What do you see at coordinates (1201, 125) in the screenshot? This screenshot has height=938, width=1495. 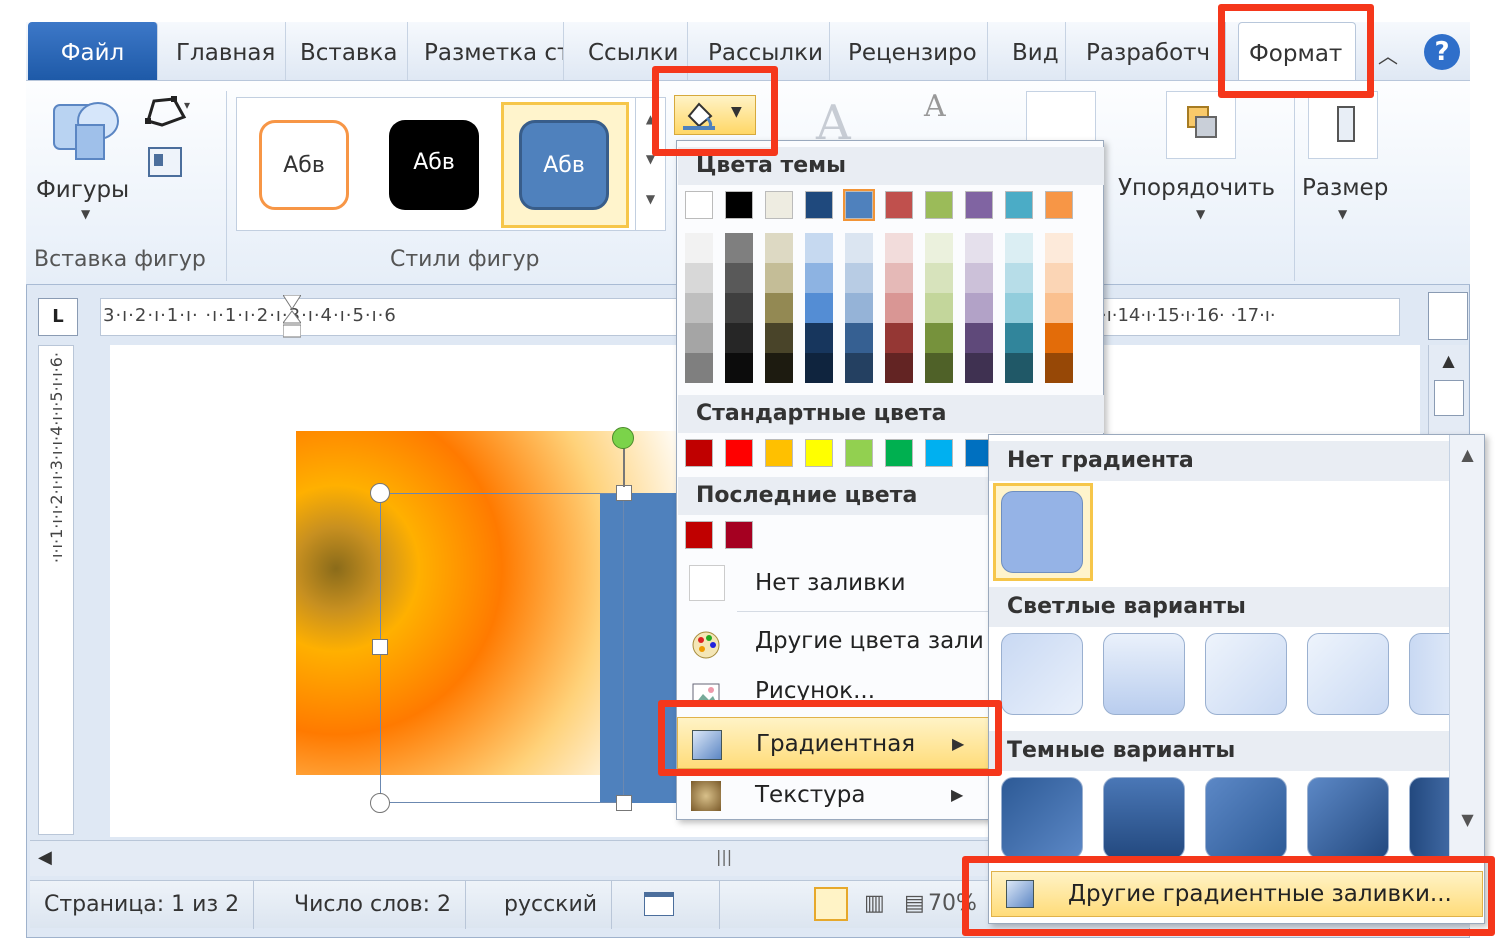 I see `arrange-icon` at bounding box center [1201, 125].